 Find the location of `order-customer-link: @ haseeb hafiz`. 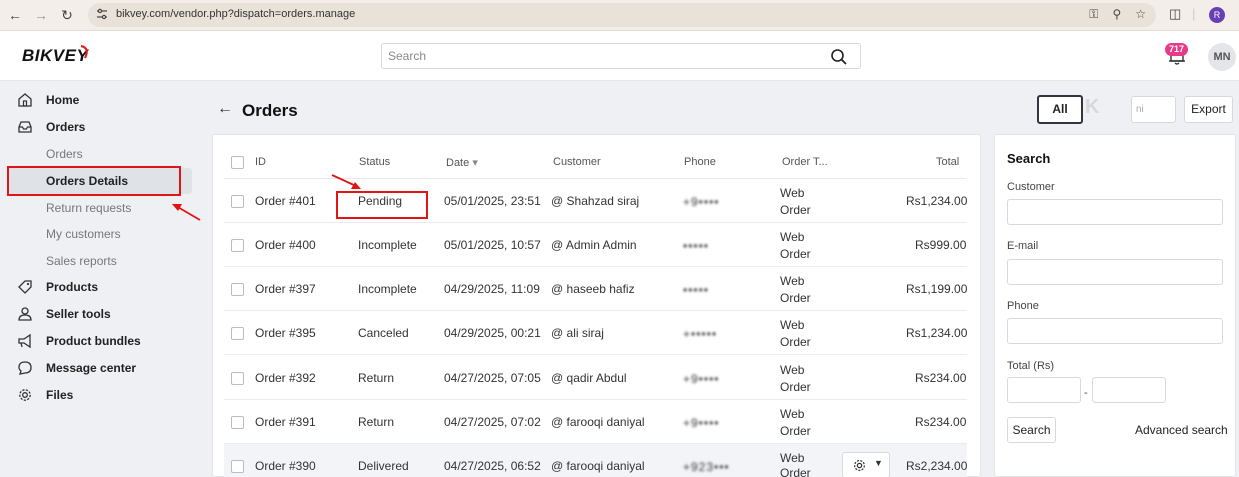

order-customer-link: @ haseeb hafiz is located at coordinates (593, 289).